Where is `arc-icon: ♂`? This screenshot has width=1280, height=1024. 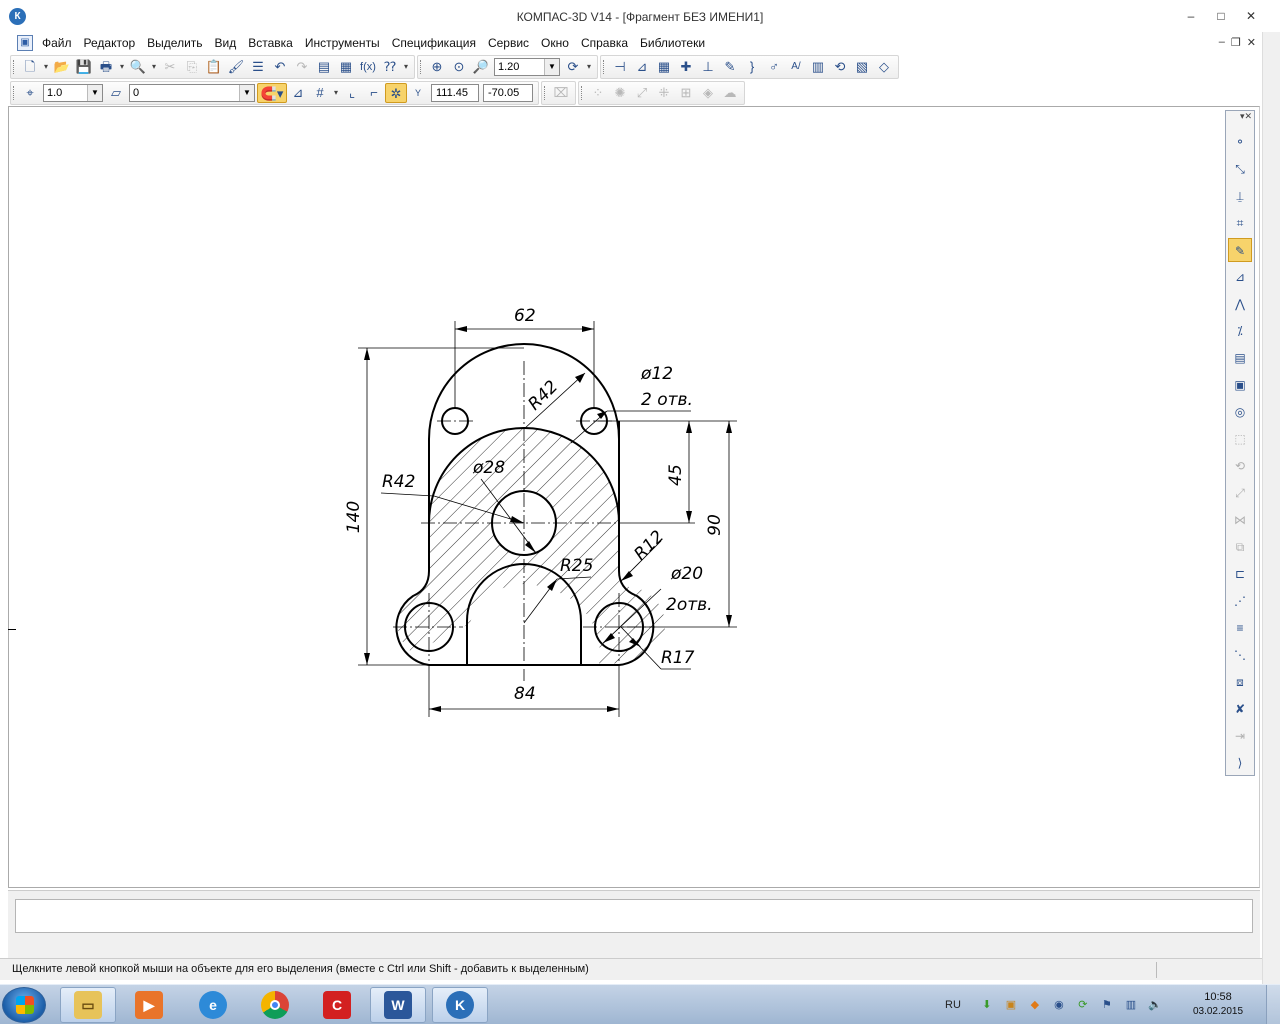 arc-icon: ♂ is located at coordinates (774, 67).